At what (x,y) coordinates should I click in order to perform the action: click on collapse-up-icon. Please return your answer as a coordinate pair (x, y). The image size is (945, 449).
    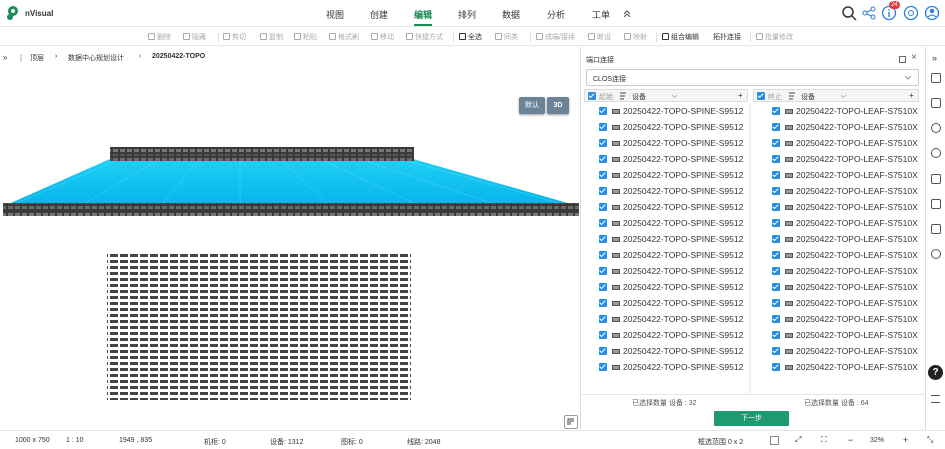
    Looking at the image, I should click on (627, 13).